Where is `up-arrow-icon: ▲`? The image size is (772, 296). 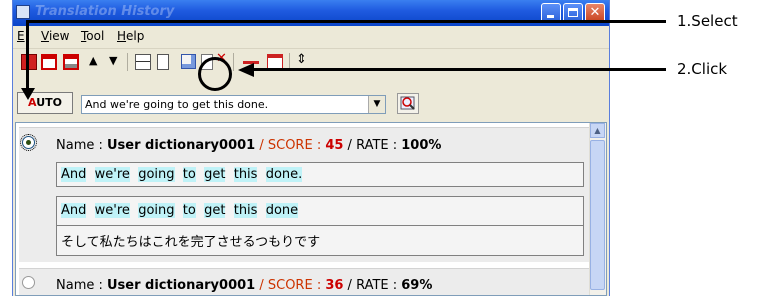 up-arrow-icon: ▲ is located at coordinates (93, 60).